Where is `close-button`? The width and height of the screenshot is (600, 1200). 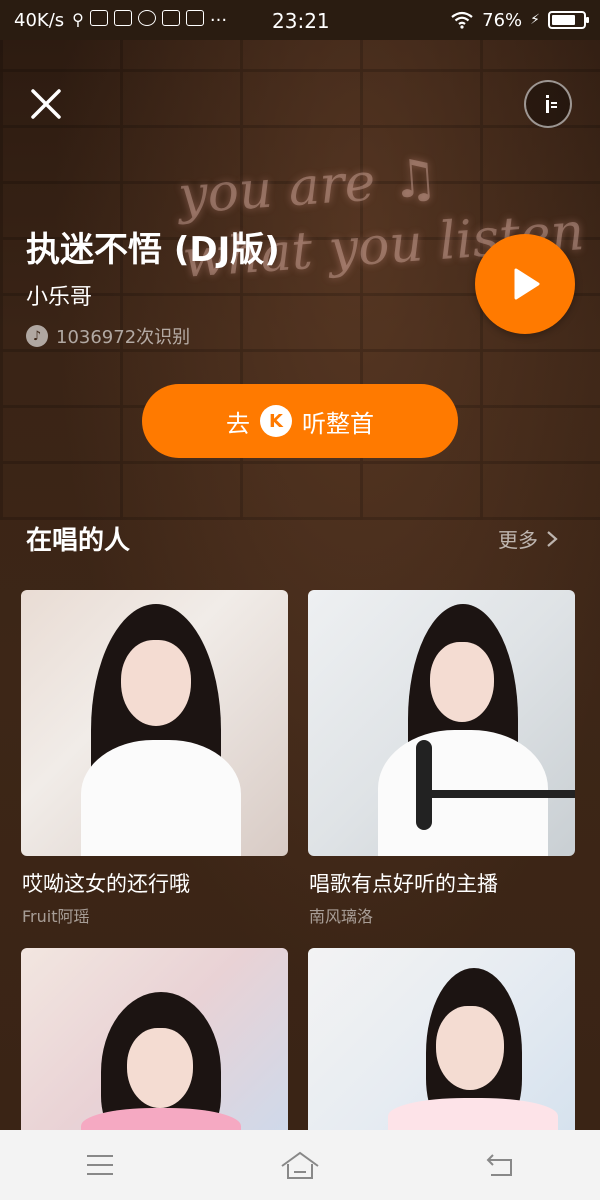 close-button is located at coordinates (46, 104).